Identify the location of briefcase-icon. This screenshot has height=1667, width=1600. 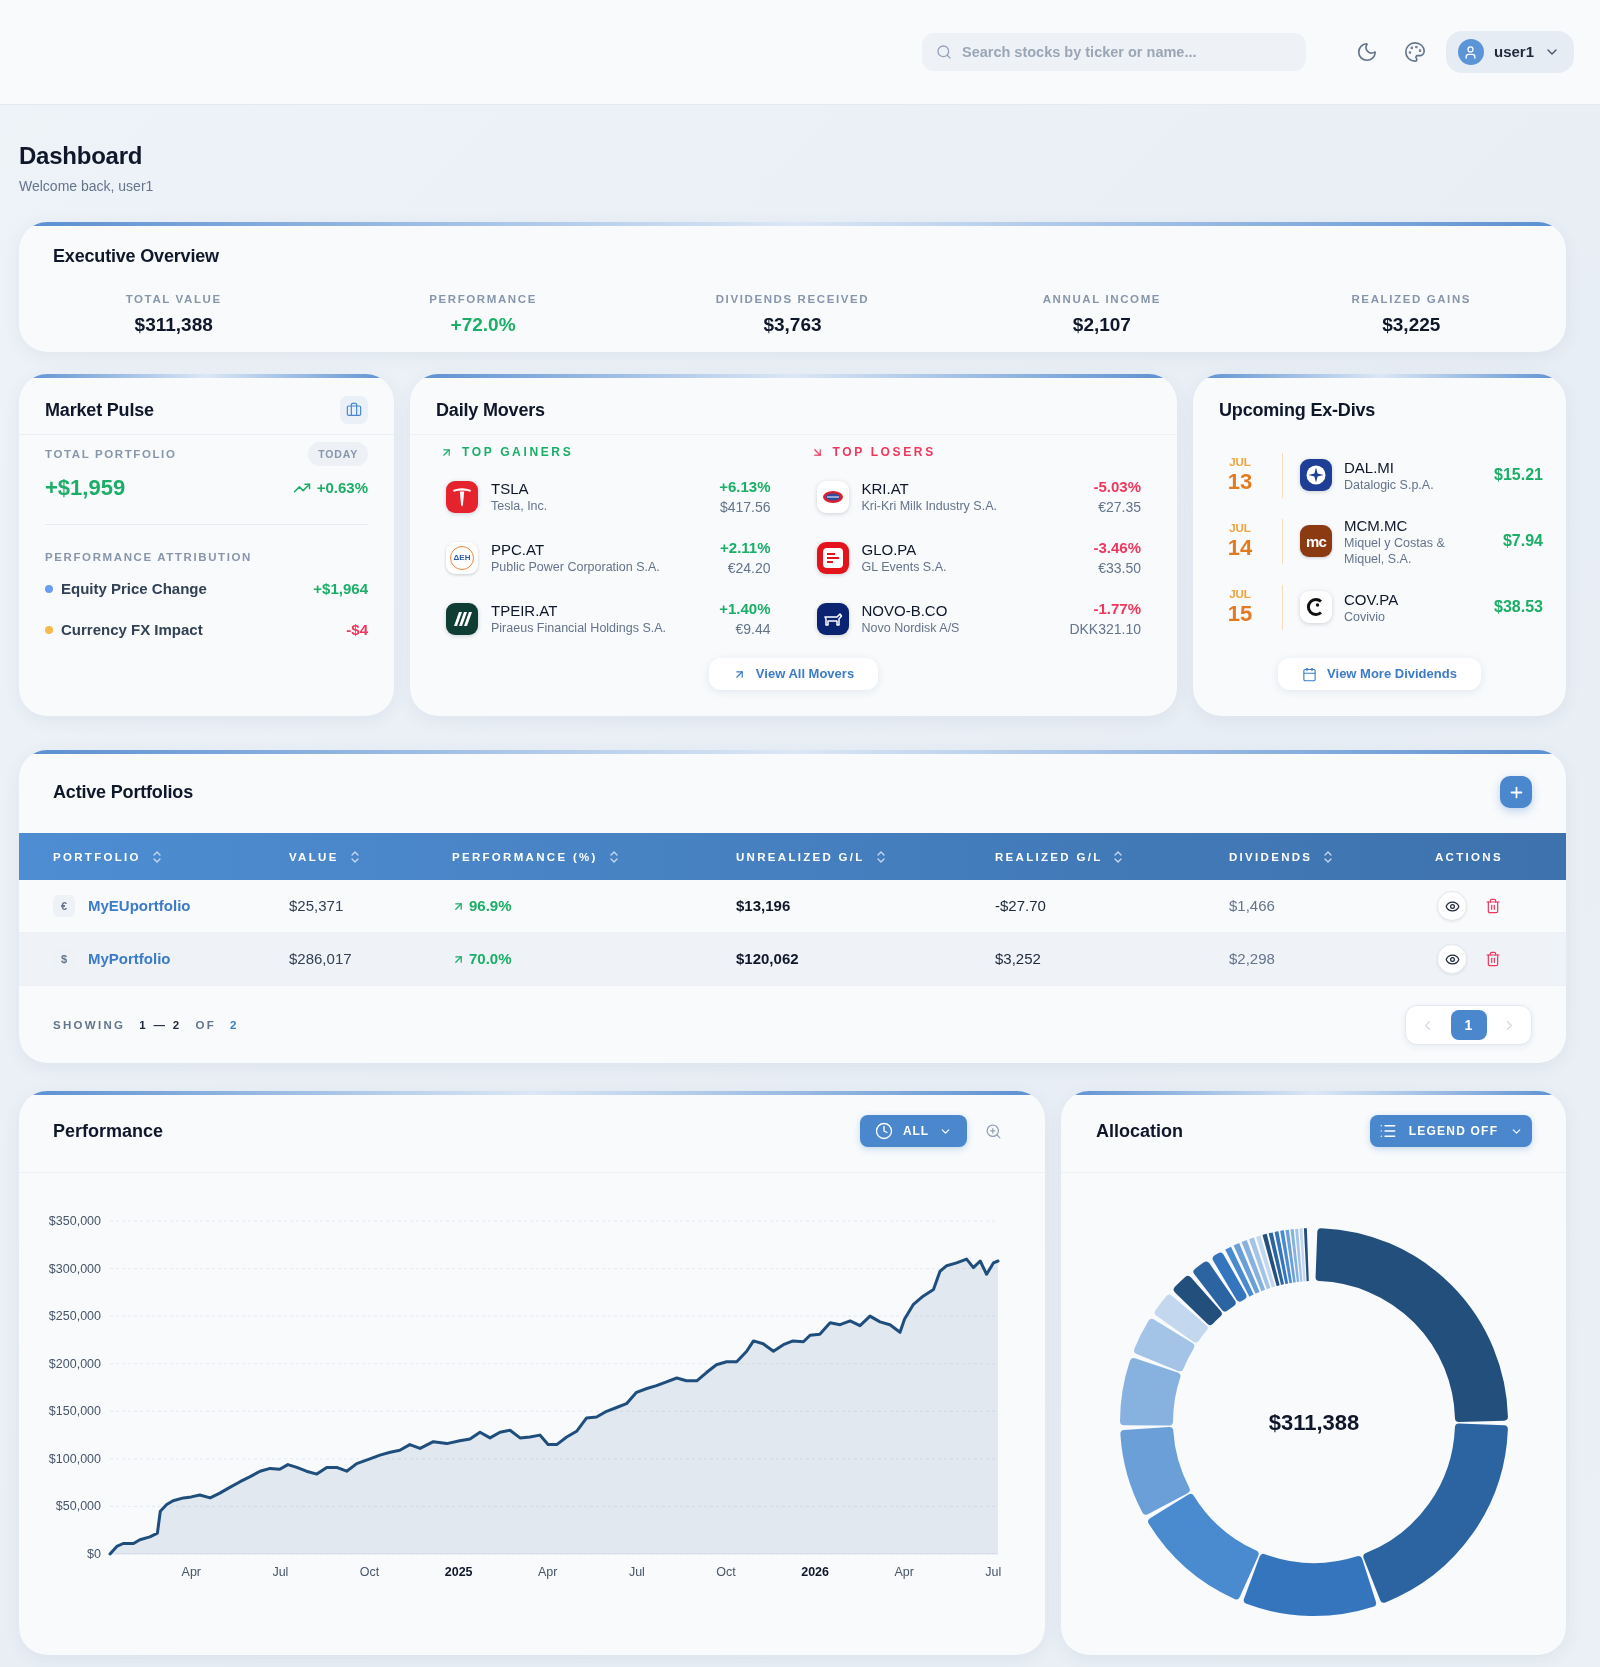
(354, 410).